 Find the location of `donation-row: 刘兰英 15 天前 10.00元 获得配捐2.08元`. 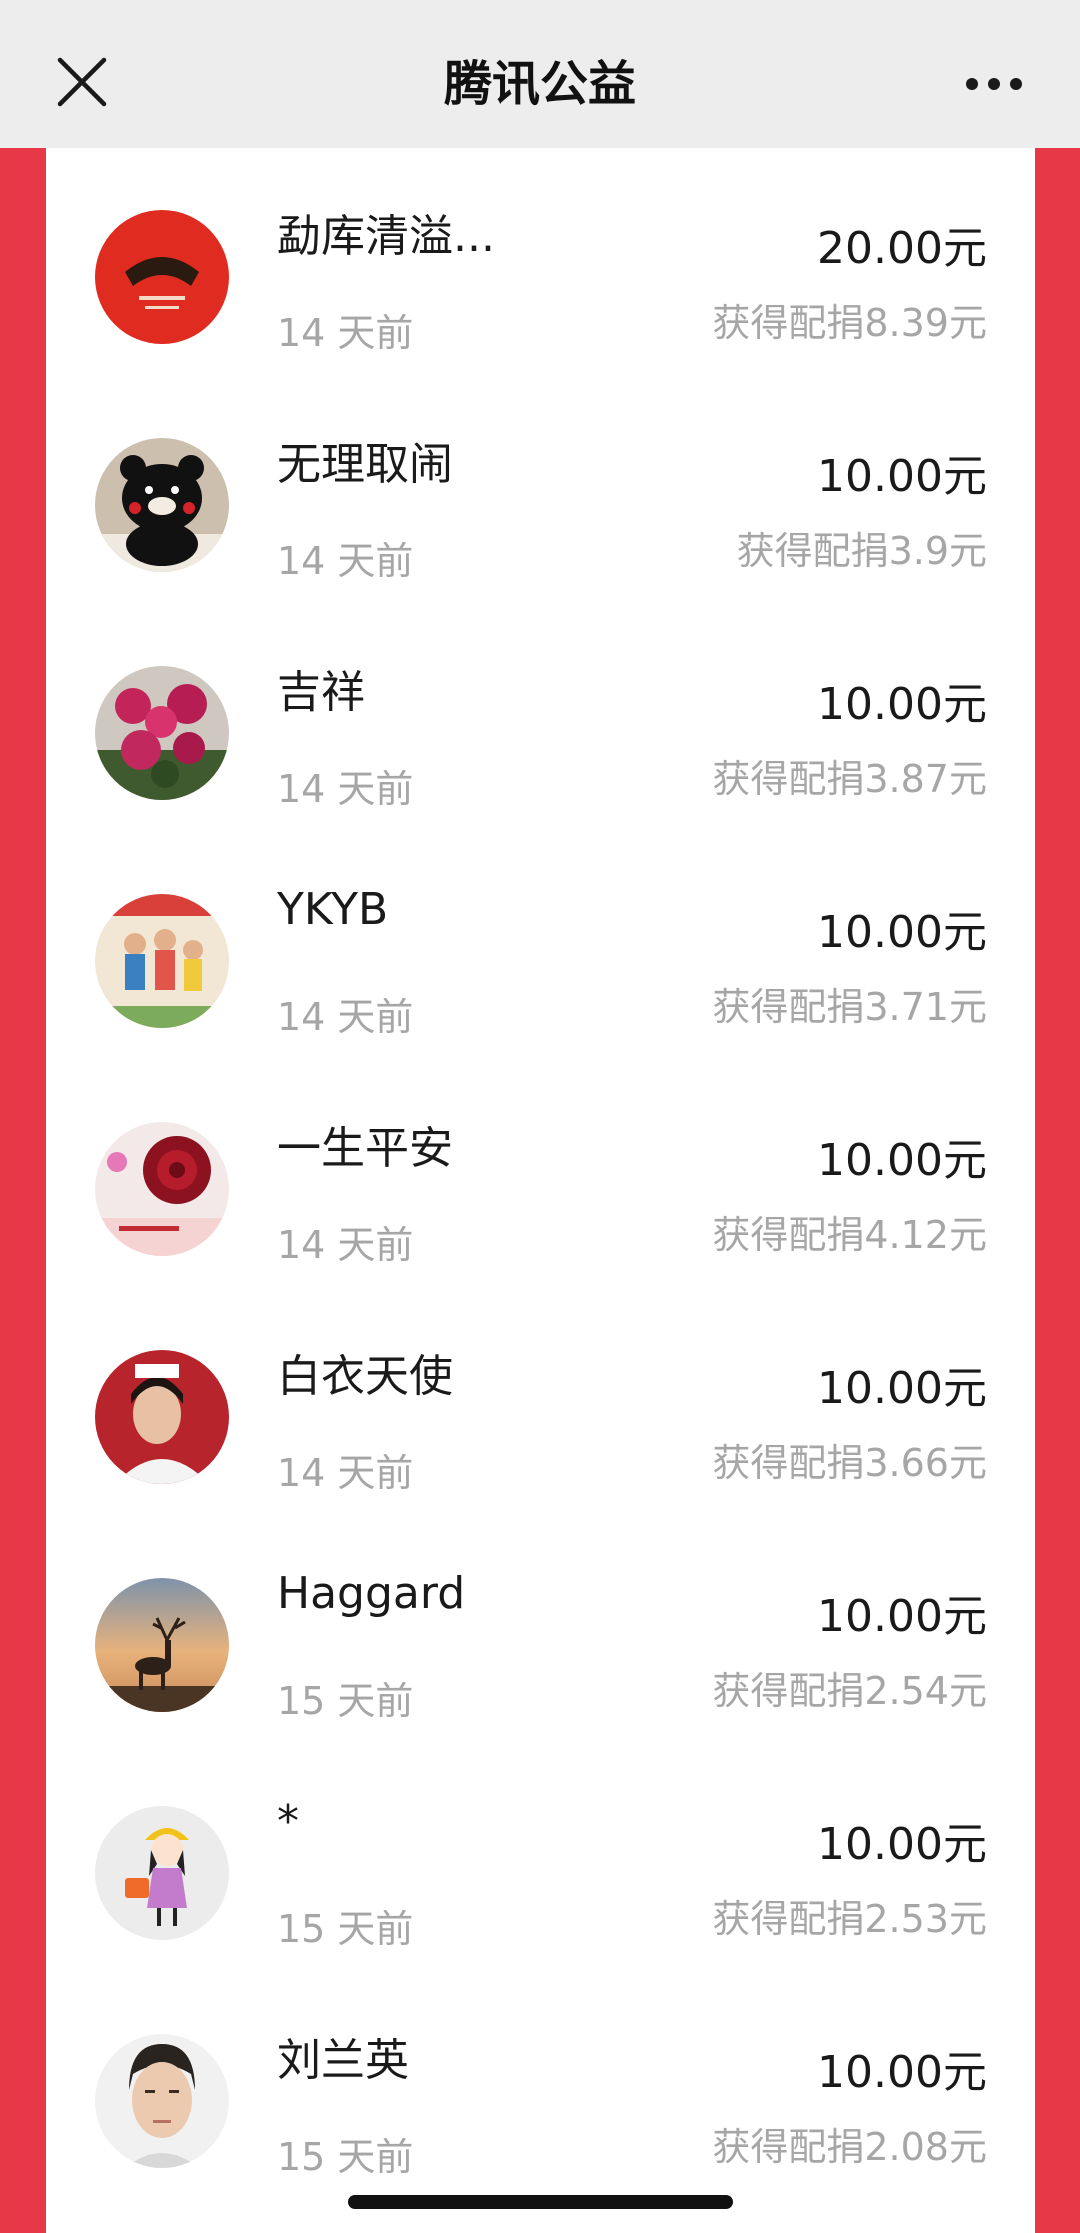

donation-row: 刘兰英 15 天前 10.00元 获得配捐2.08元 is located at coordinates (540, 2086).